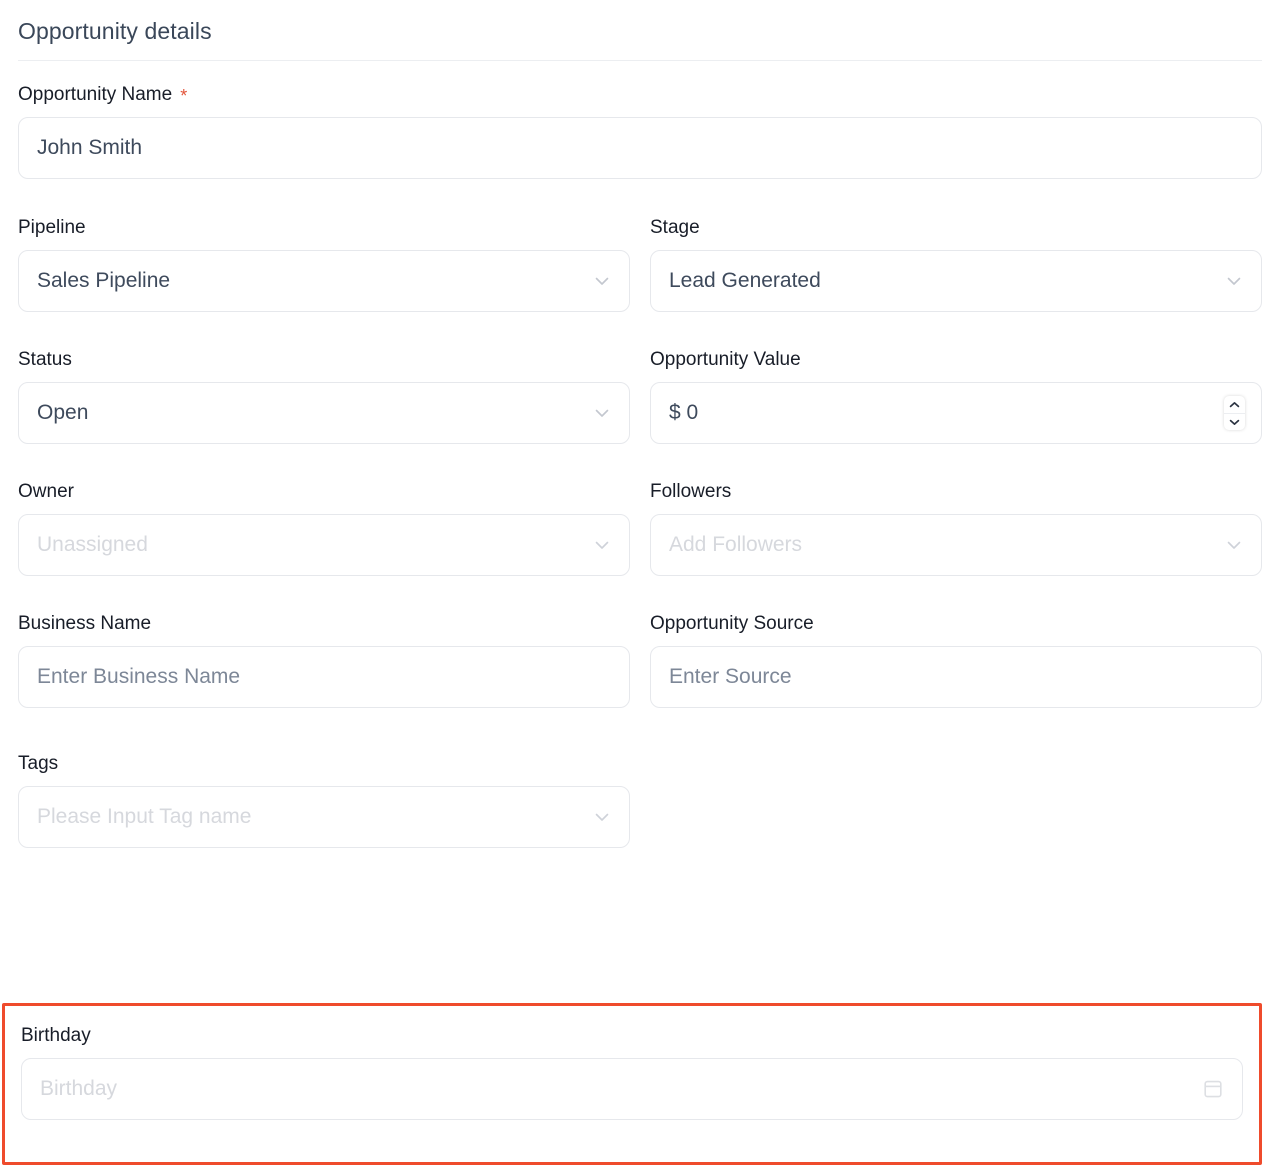 This screenshot has width=1280, height=1176. Describe the element at coordinates (115, 31) in the screenshot. I see `page-title: Opportunity details` at that location.